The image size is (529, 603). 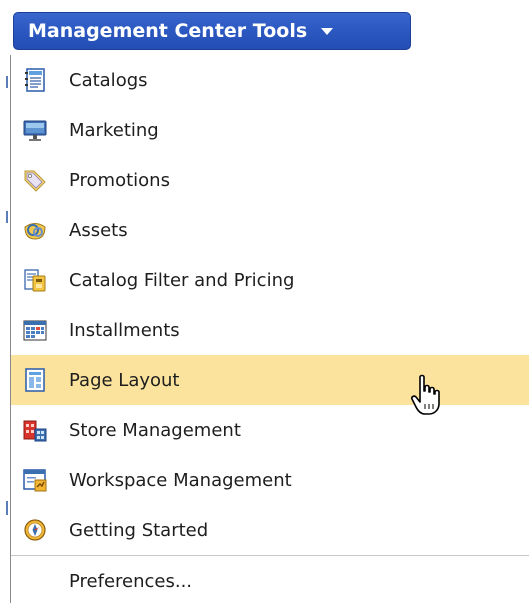 What do you see at coordinates (35, 380) in the screenshot?
I see `page-layout-icon` at bounding box center [35, 380].